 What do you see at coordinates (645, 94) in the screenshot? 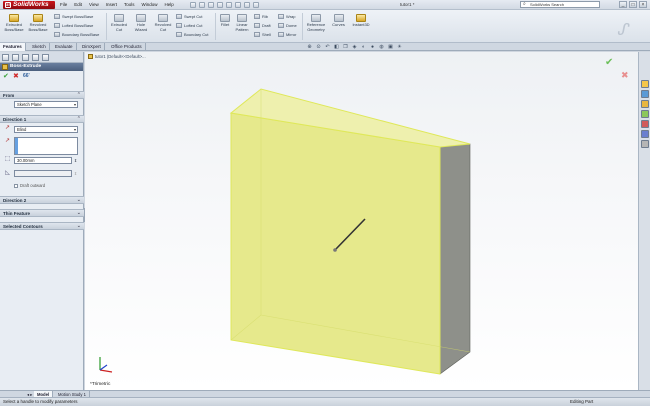
I see `design-library-icon` at bounding box center [645, 94].